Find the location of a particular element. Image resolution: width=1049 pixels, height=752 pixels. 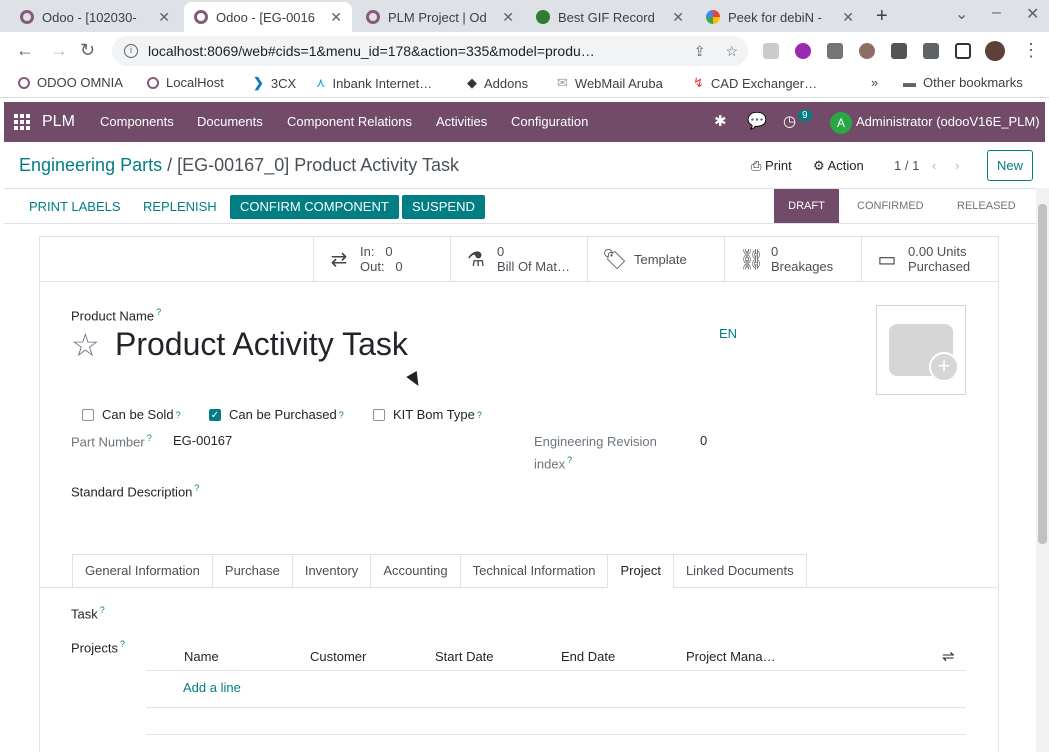

confirm-component-button: CONFIRM COMPONENT is located at coordinates (314, 207).